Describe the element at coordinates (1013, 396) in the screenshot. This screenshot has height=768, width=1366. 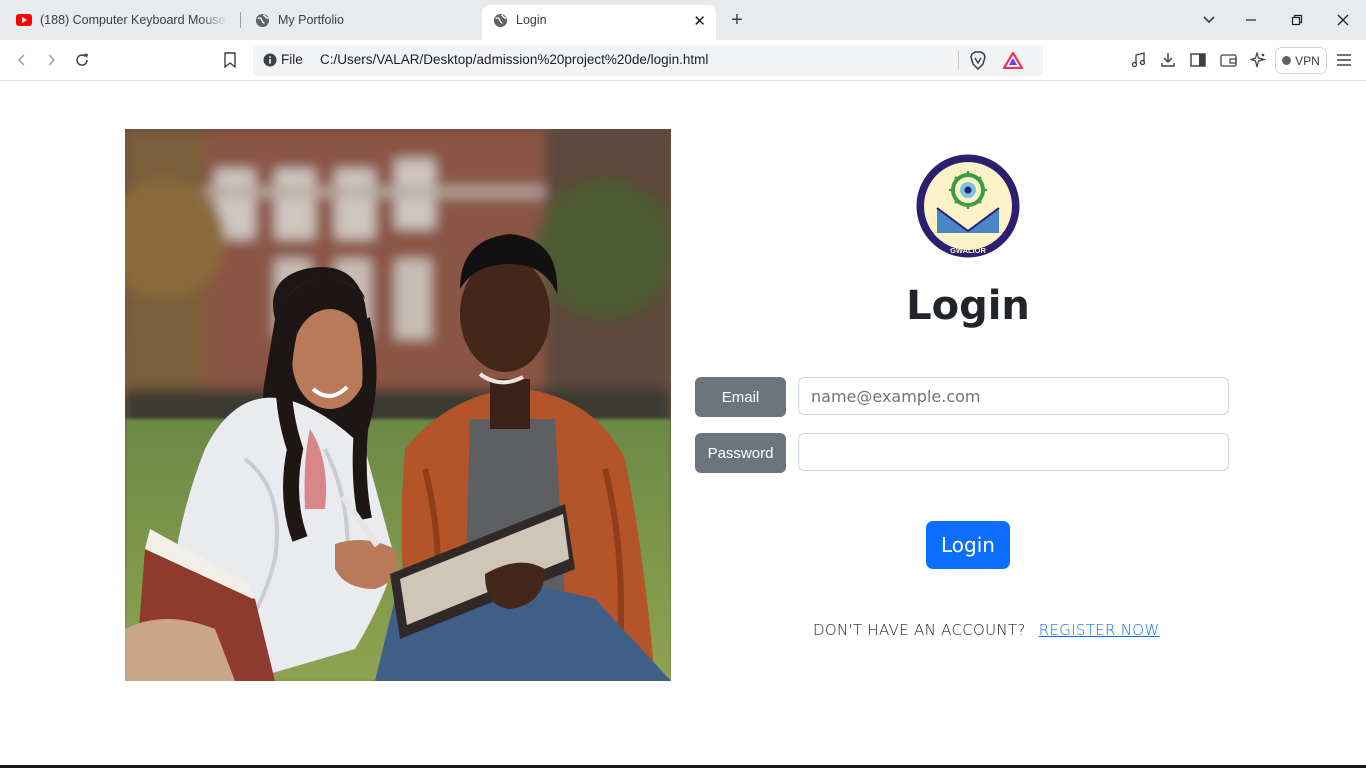
I see `email-field` at that location.